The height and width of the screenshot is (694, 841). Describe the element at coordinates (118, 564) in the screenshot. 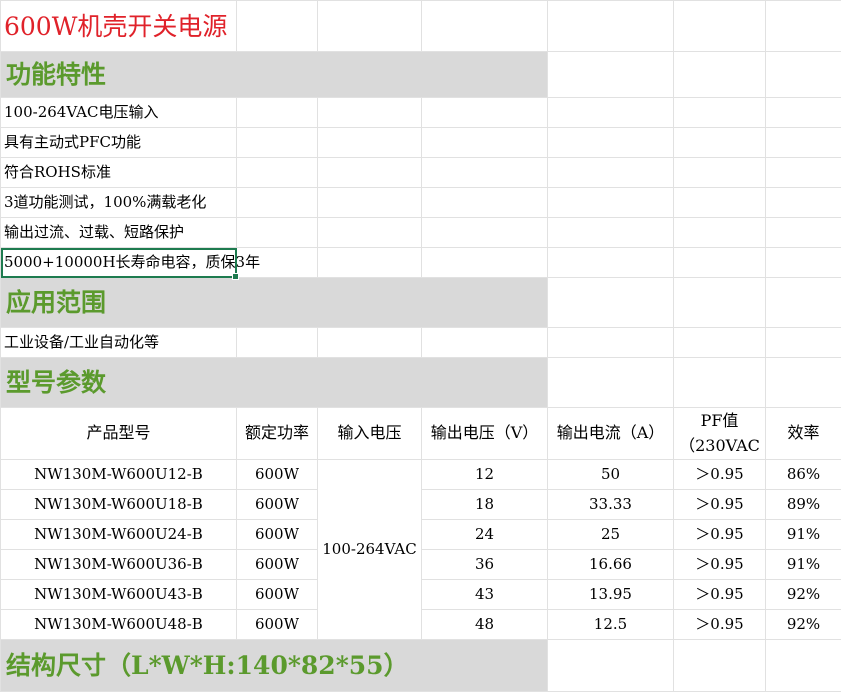

I see `model-cell: NW130M-W600U36-B` at that location.